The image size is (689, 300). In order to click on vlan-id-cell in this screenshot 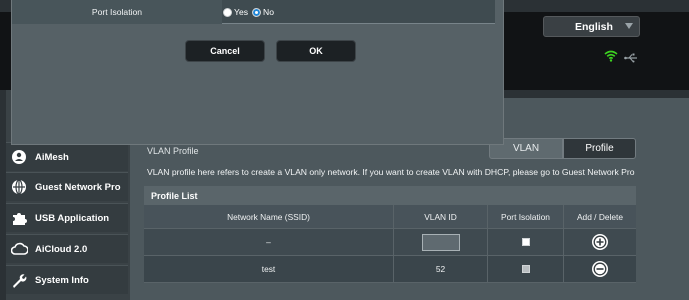, I will do `click(441, 242)`.